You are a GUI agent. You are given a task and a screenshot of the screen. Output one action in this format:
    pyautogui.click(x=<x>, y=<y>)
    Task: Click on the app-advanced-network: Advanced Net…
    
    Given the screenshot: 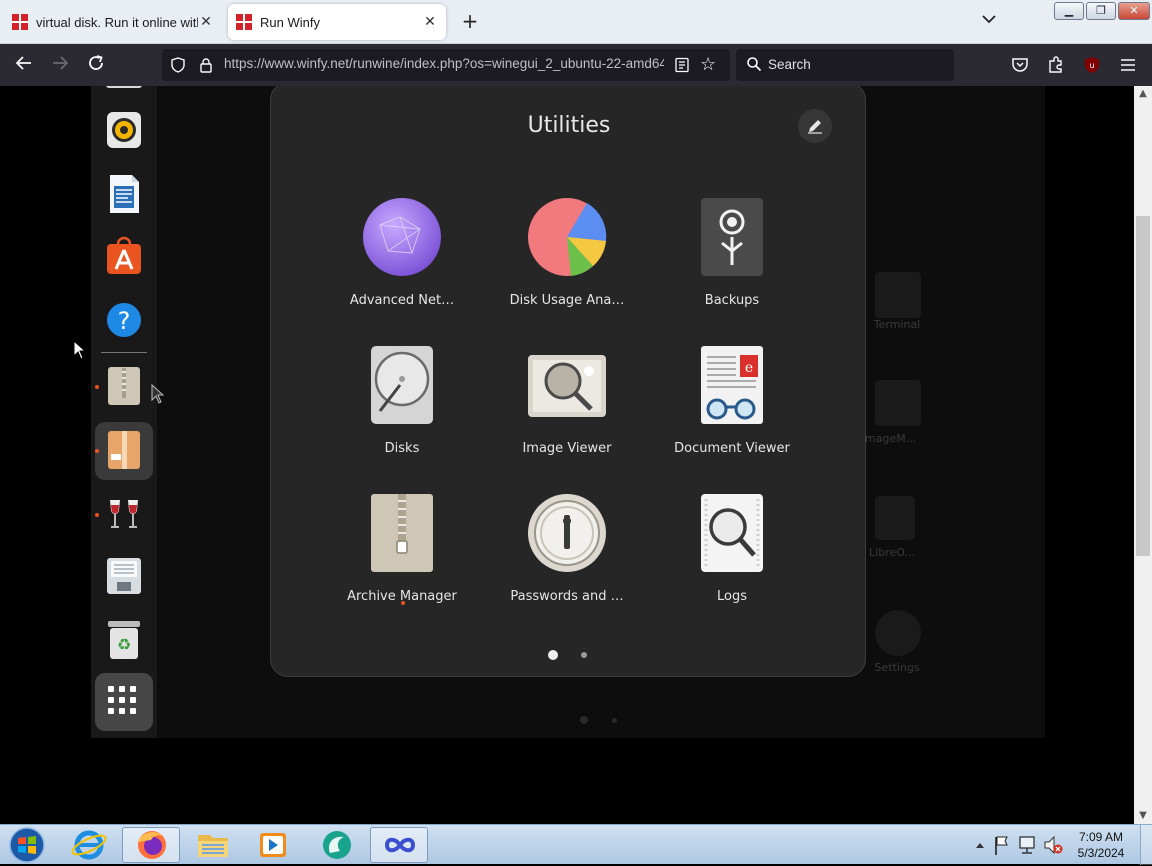 What is the action you would take?
    pyautogui.click(x=402, y=251)
    